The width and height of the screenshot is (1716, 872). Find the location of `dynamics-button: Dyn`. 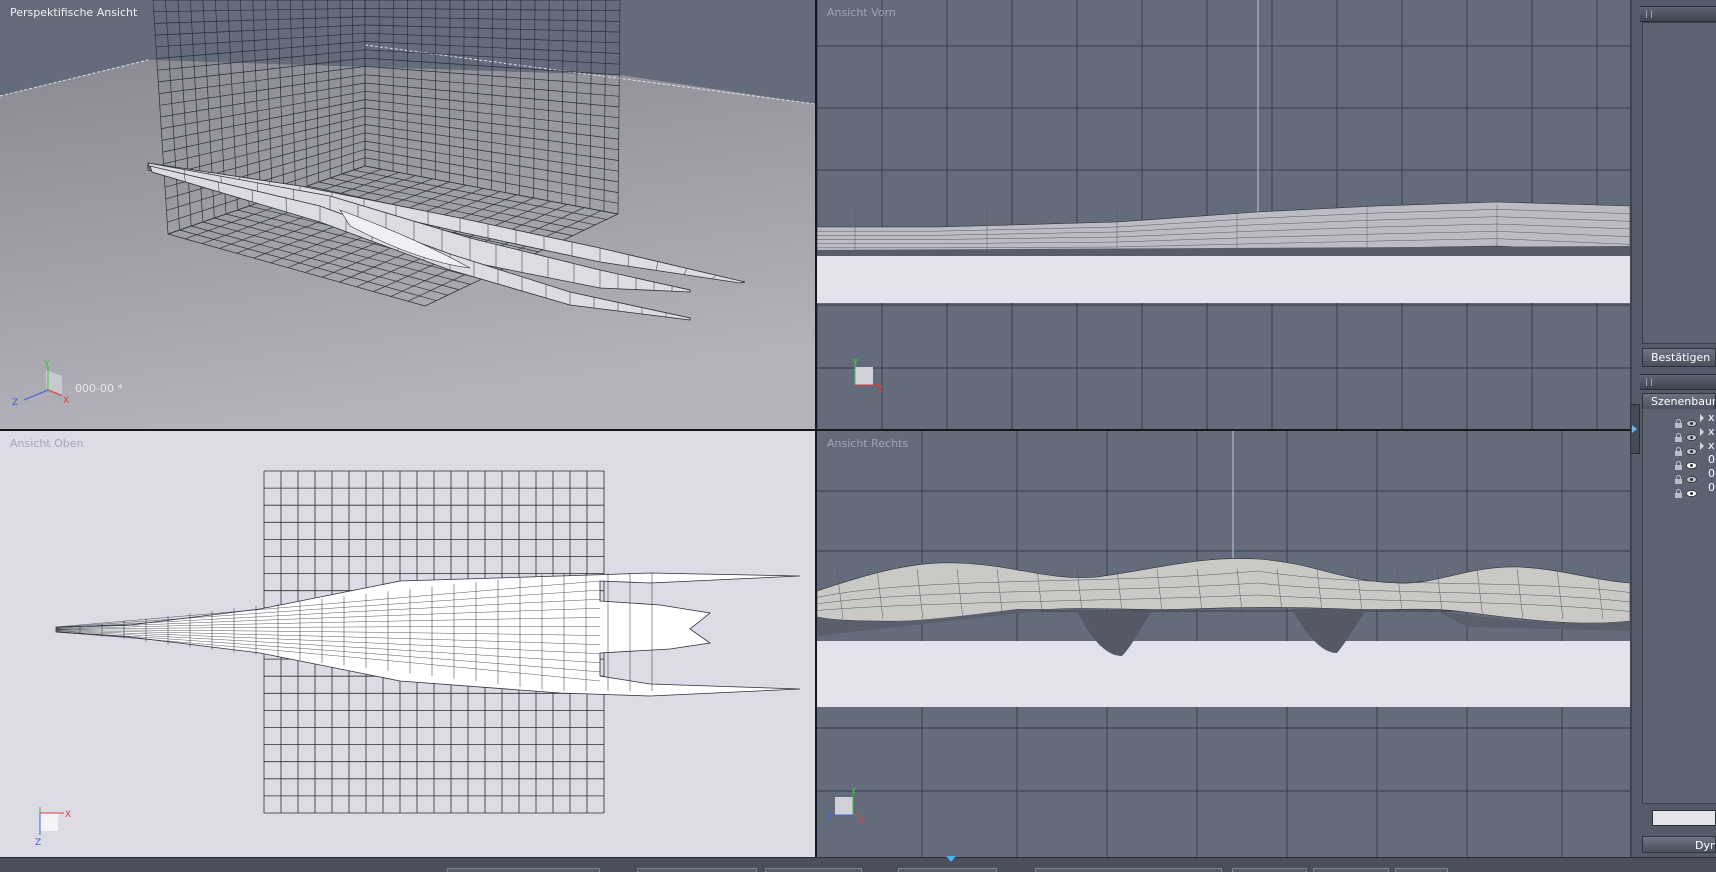

dynamics-button: Dyn is located at coordinates (1679, 844).